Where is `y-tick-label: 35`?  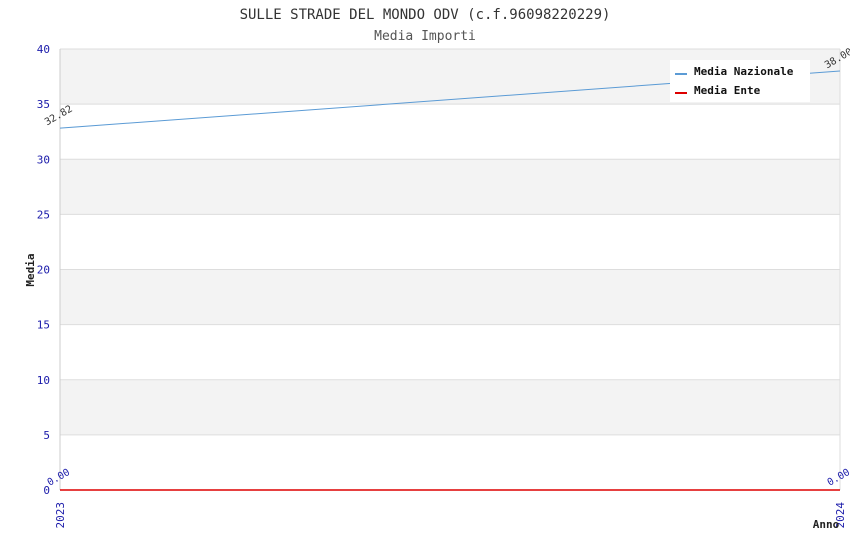 y-tick-label: 35 is located at coordinates (43, 104).